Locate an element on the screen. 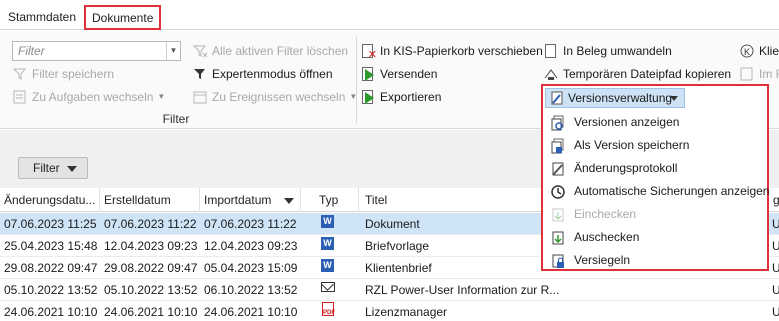 The height and width of the screenshot is (321, 779). kis-trash-button: ✕ In KIS-Papierkorb verschieben is located at coordinates (451, 51).